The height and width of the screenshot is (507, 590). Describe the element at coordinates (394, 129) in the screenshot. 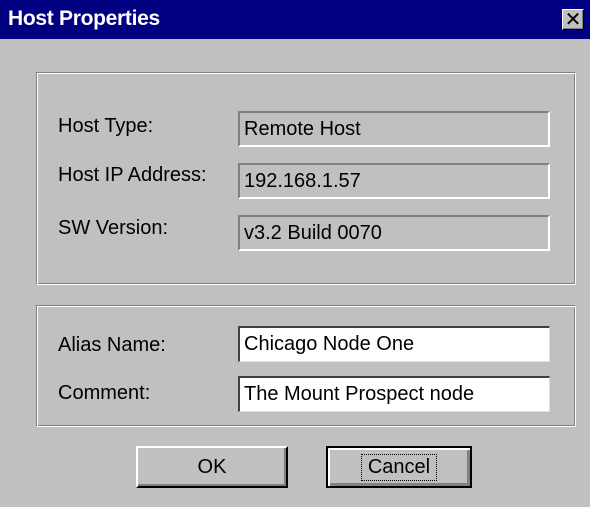

I see `host-type-field: Remote Host` at that location.